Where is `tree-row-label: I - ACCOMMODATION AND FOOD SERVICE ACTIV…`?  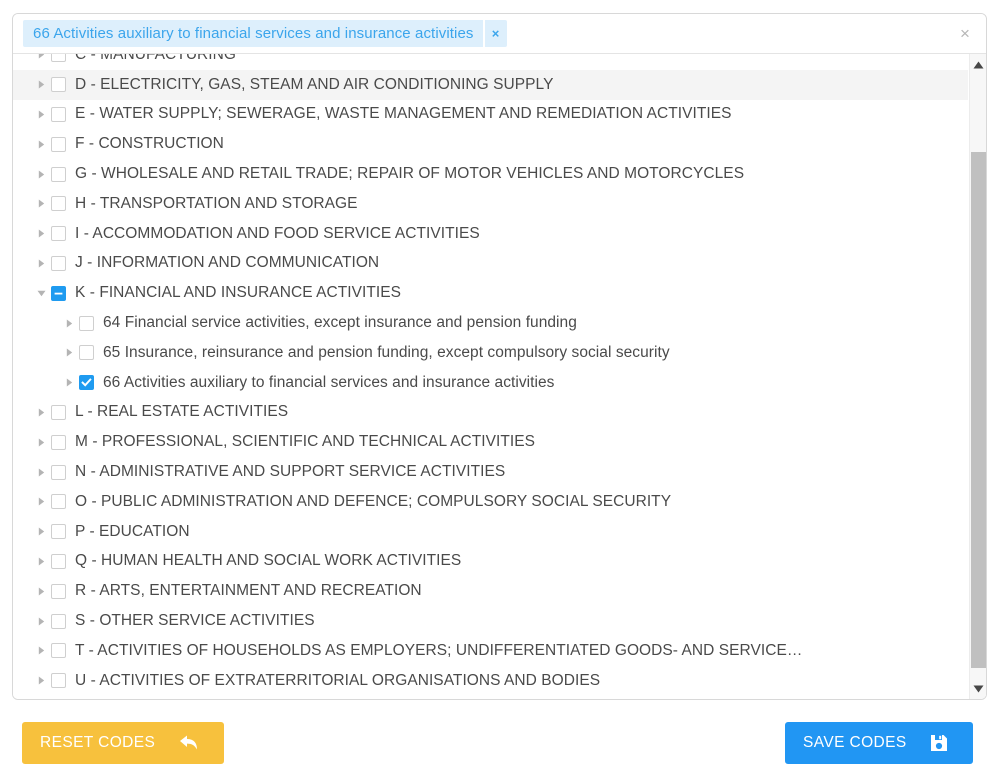 tree-row-label: I - ACCOMMODATION AND FOOD SERVICE ACTIV… is located at coordinates (277, 233).